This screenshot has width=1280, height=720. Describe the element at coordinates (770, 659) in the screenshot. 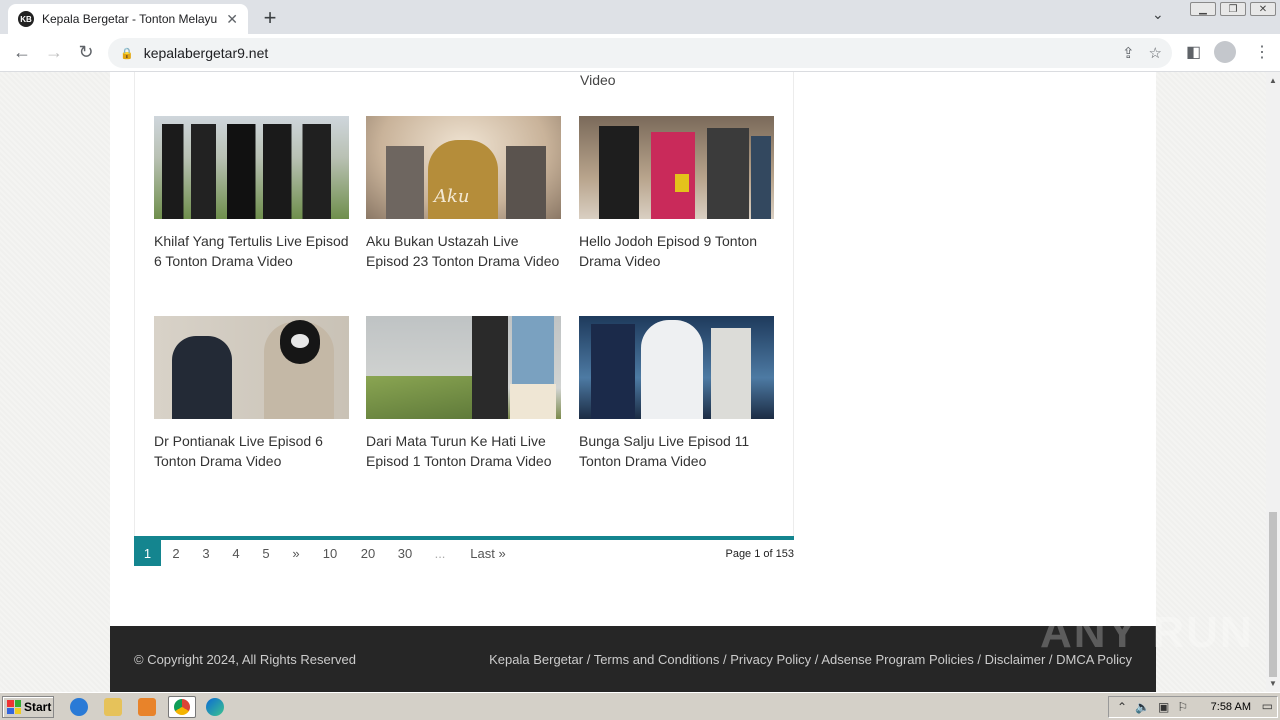

I see `footer-link-privacy: Privacy Policy` at that location.